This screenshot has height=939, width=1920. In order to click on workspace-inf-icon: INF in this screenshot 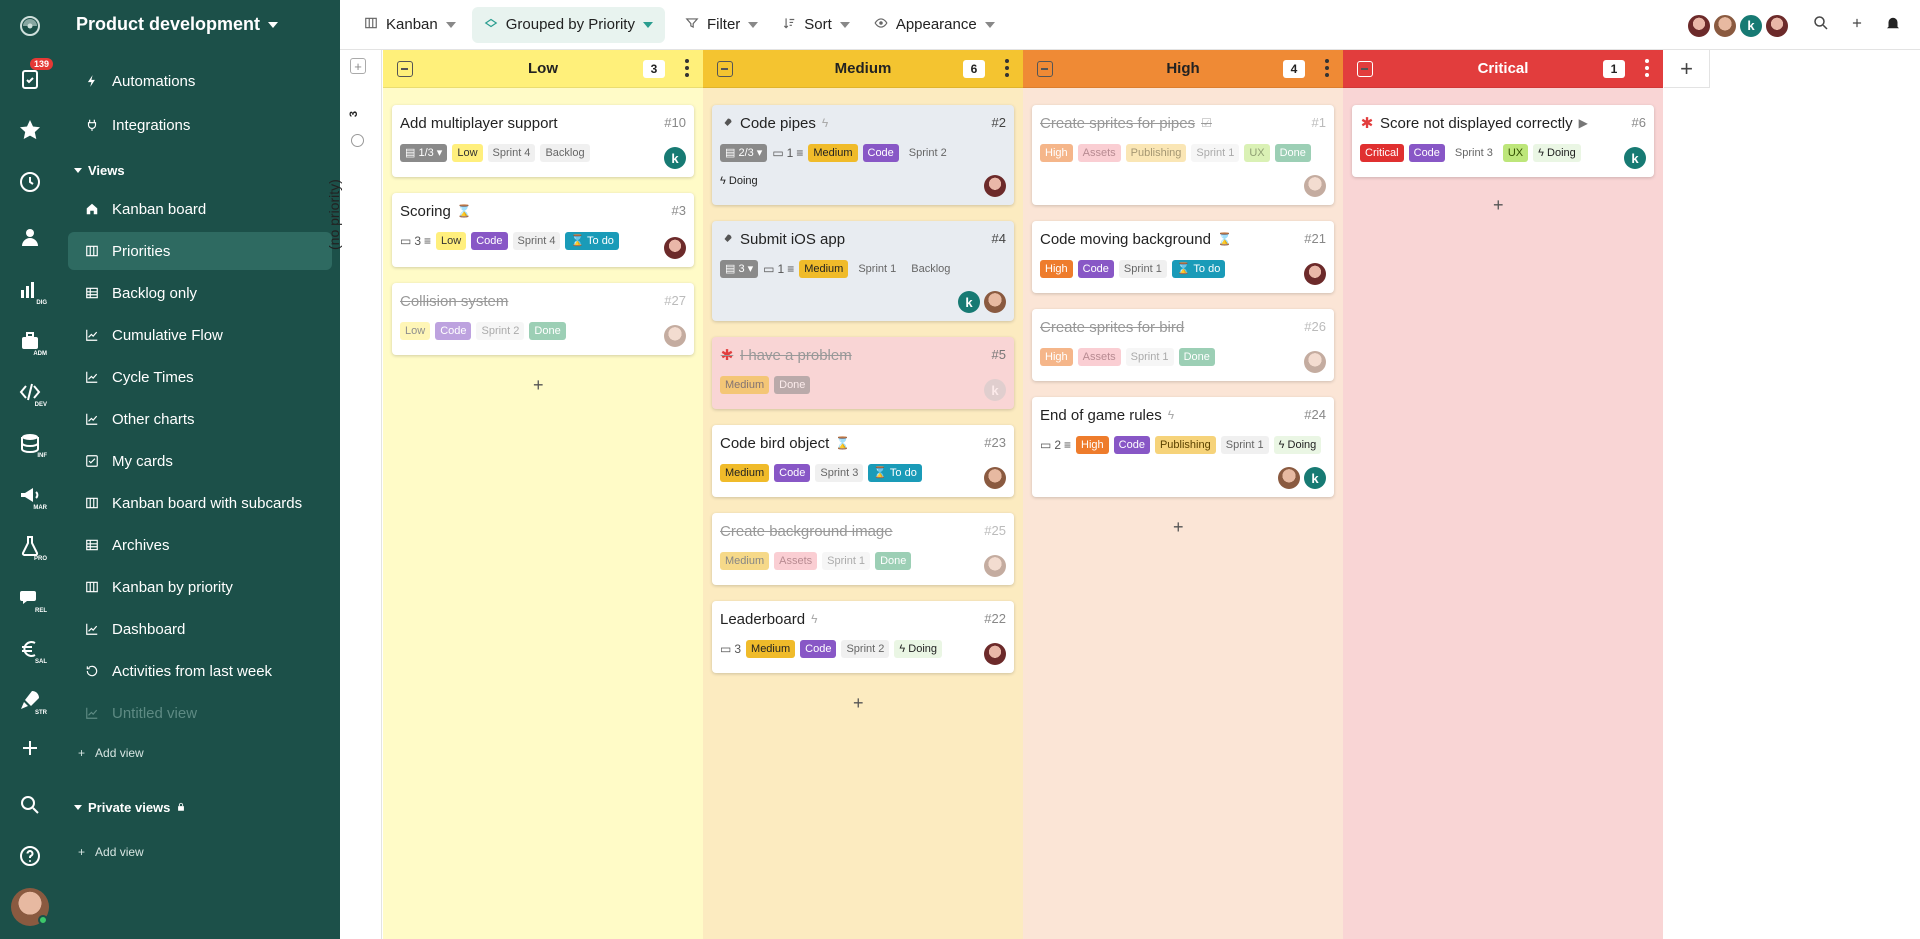, I will do `click(31, 444)`.